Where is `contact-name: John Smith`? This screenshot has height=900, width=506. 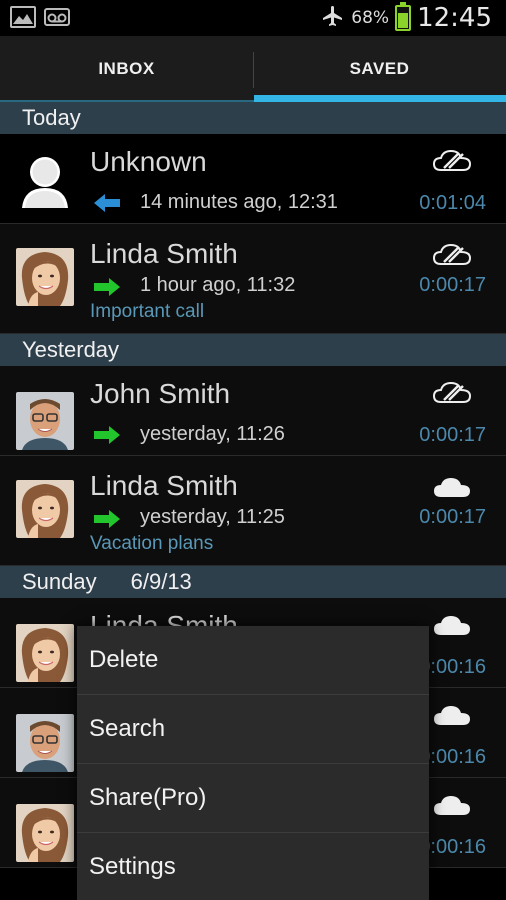
contact-name: John Smith is located at coordinates (160, 393).